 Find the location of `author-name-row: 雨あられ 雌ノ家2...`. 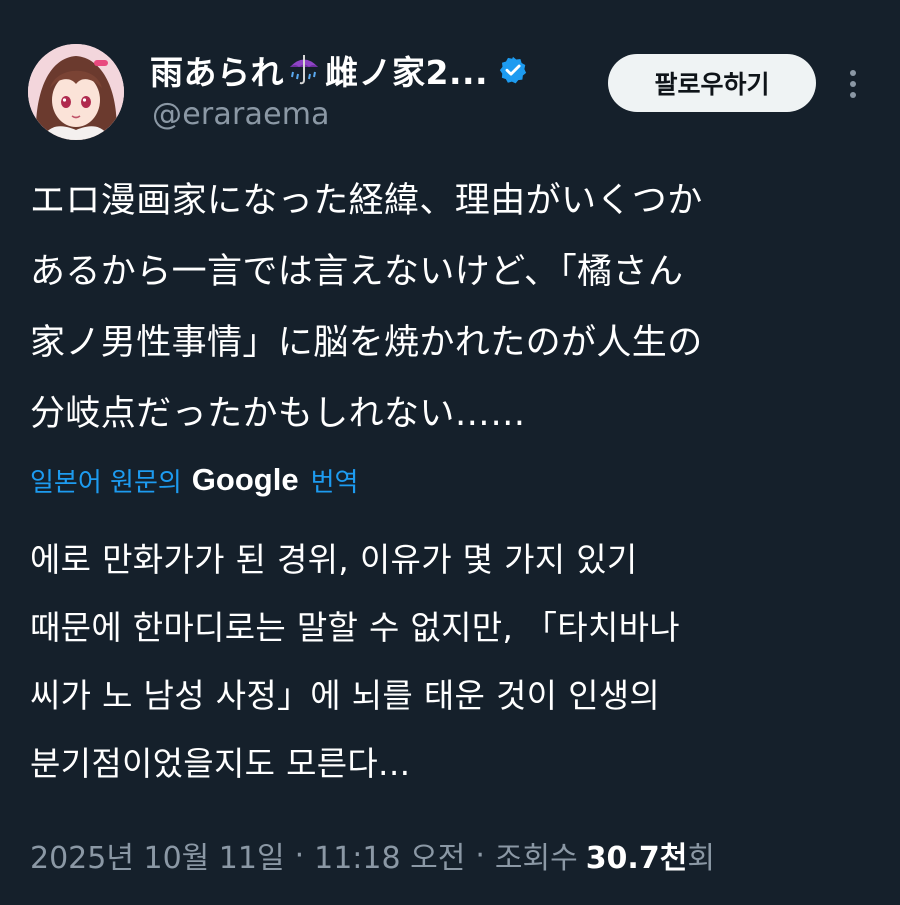

author-name-row: 雨あられ 雌ノ家2... is located at coordinates (339, 70).